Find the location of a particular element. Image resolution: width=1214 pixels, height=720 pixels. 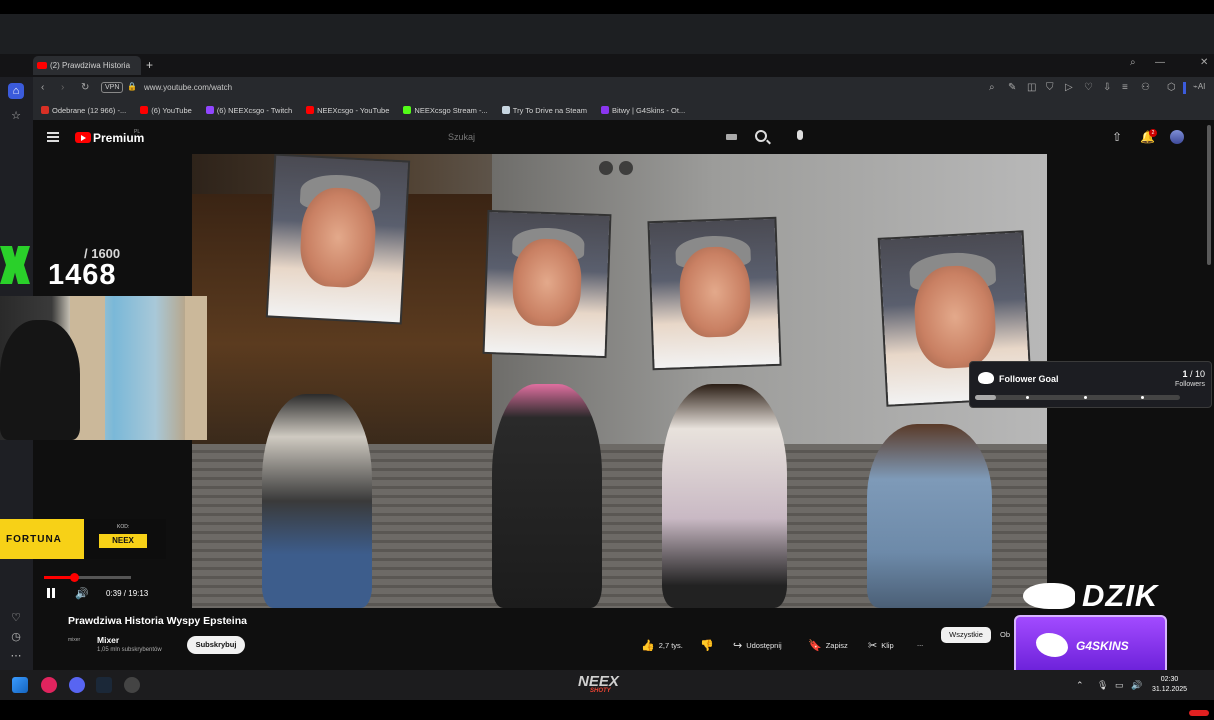

minimize-button: — is located at coordinates (1160, 62).